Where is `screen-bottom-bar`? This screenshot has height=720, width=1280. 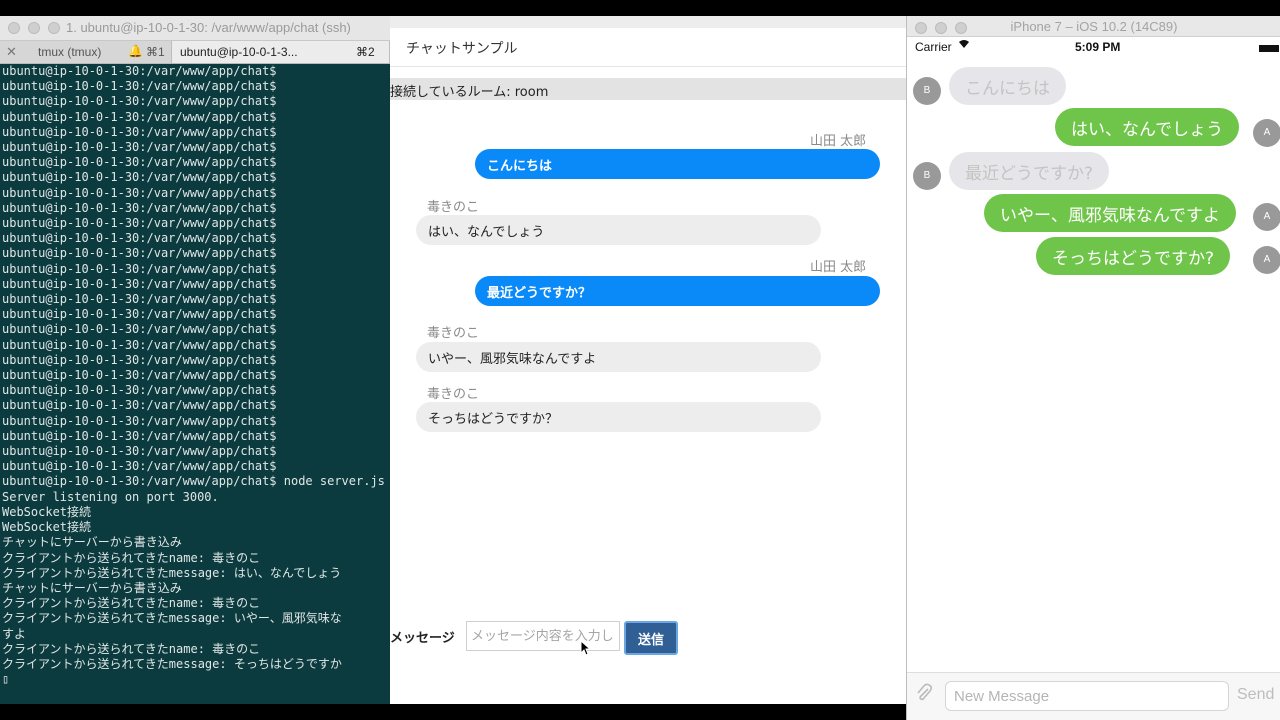
screen-bottom-bar is located at coordinates (453, 712).